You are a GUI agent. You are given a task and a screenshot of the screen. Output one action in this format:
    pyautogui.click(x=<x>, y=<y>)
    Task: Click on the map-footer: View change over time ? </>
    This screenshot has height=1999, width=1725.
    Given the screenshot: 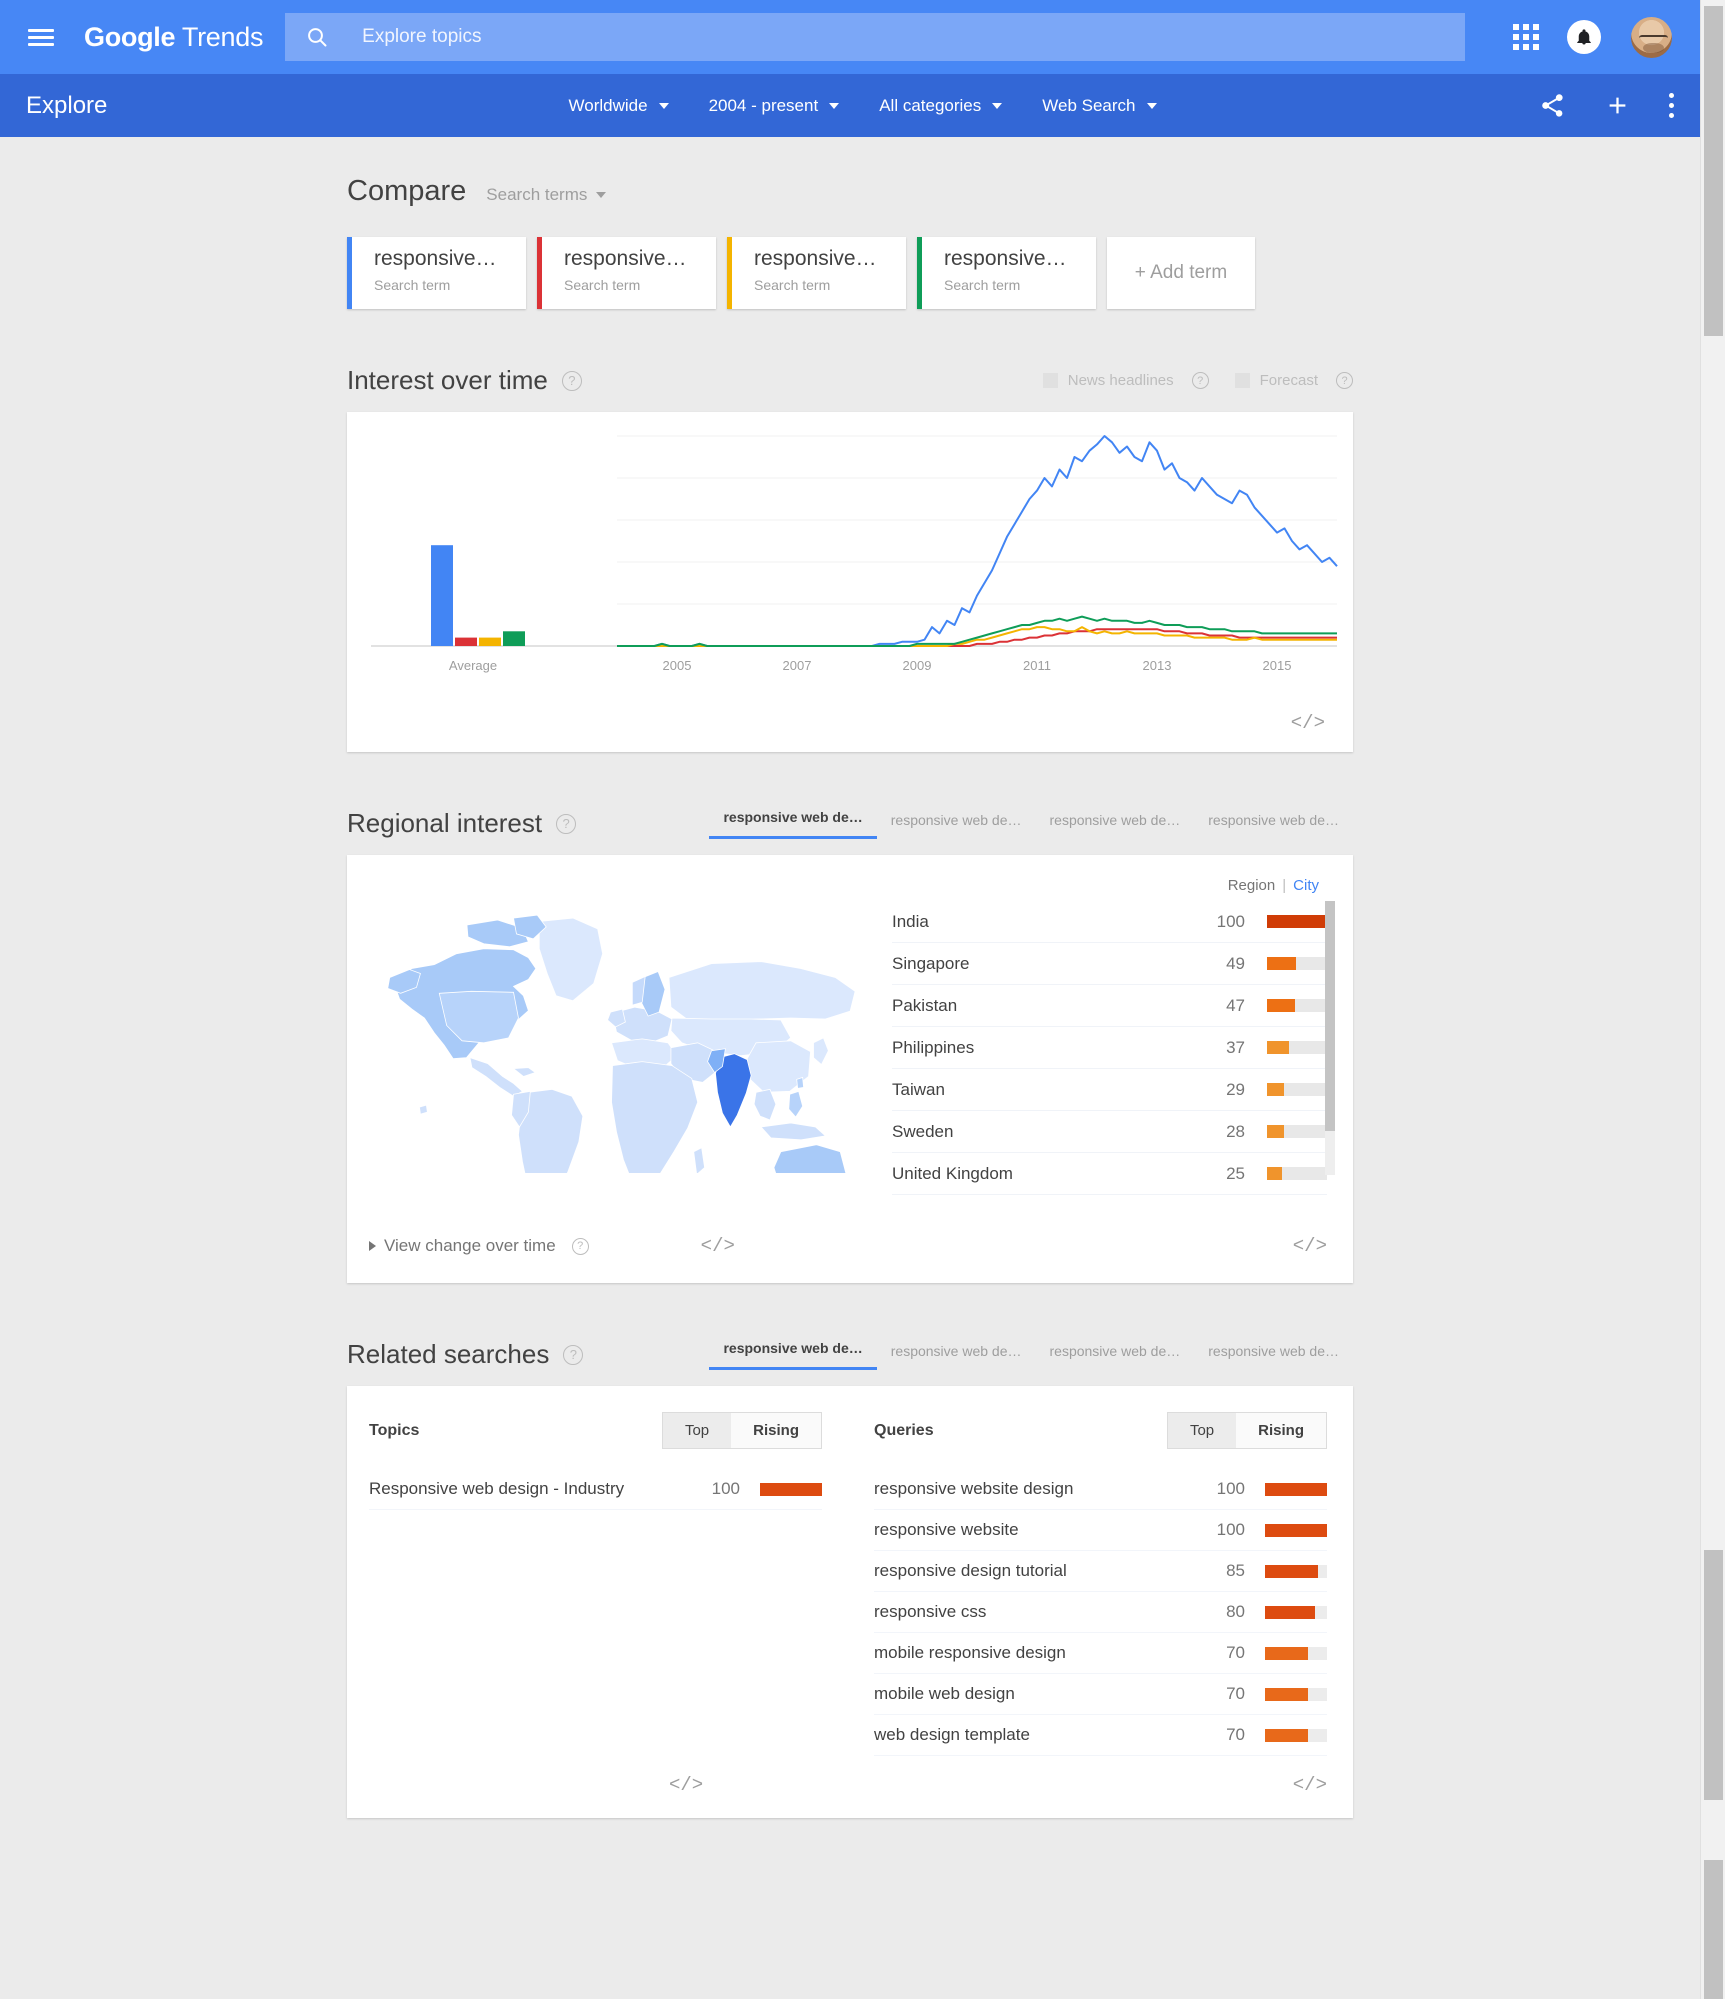 What is the action you would take?
    pyautogui.click(x=552, y=1246)
    